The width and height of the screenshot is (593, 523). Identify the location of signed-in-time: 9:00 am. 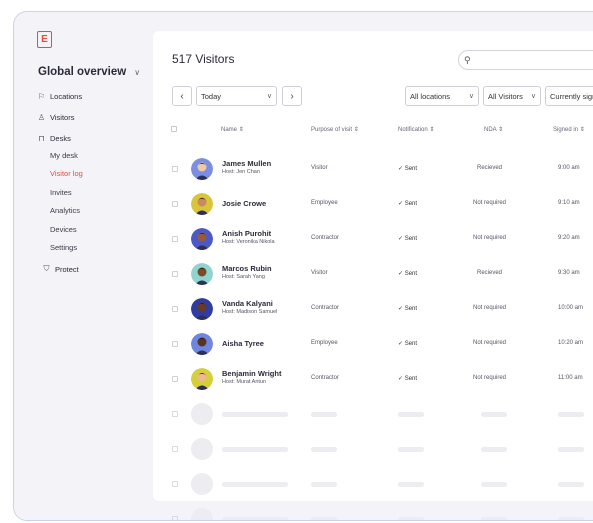
(569, 168).